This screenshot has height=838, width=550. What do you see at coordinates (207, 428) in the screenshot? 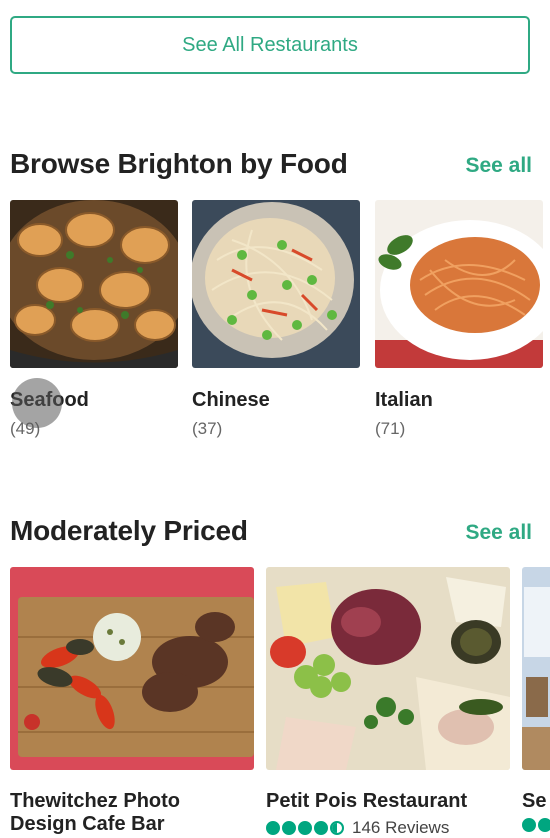
I see `food-count-chinese: (37)` at bounding box center [207, 428].